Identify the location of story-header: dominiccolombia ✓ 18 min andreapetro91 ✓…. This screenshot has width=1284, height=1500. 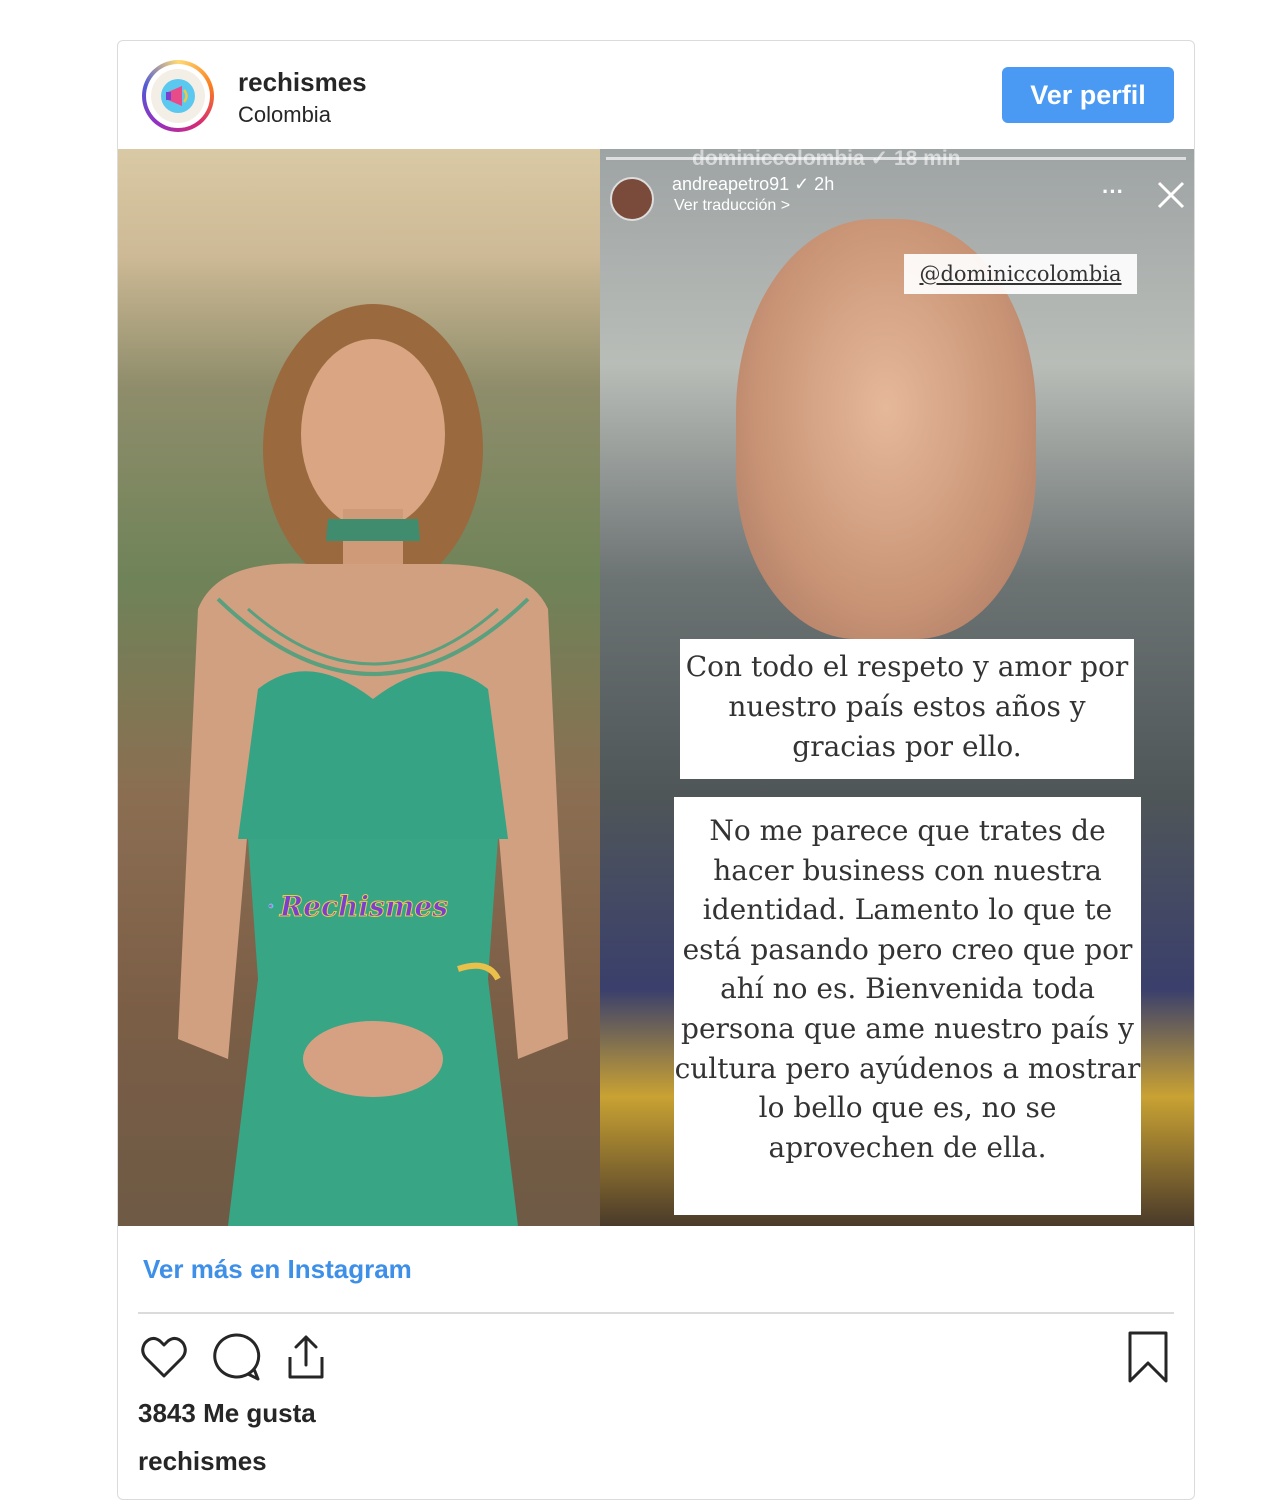
(897, 189).